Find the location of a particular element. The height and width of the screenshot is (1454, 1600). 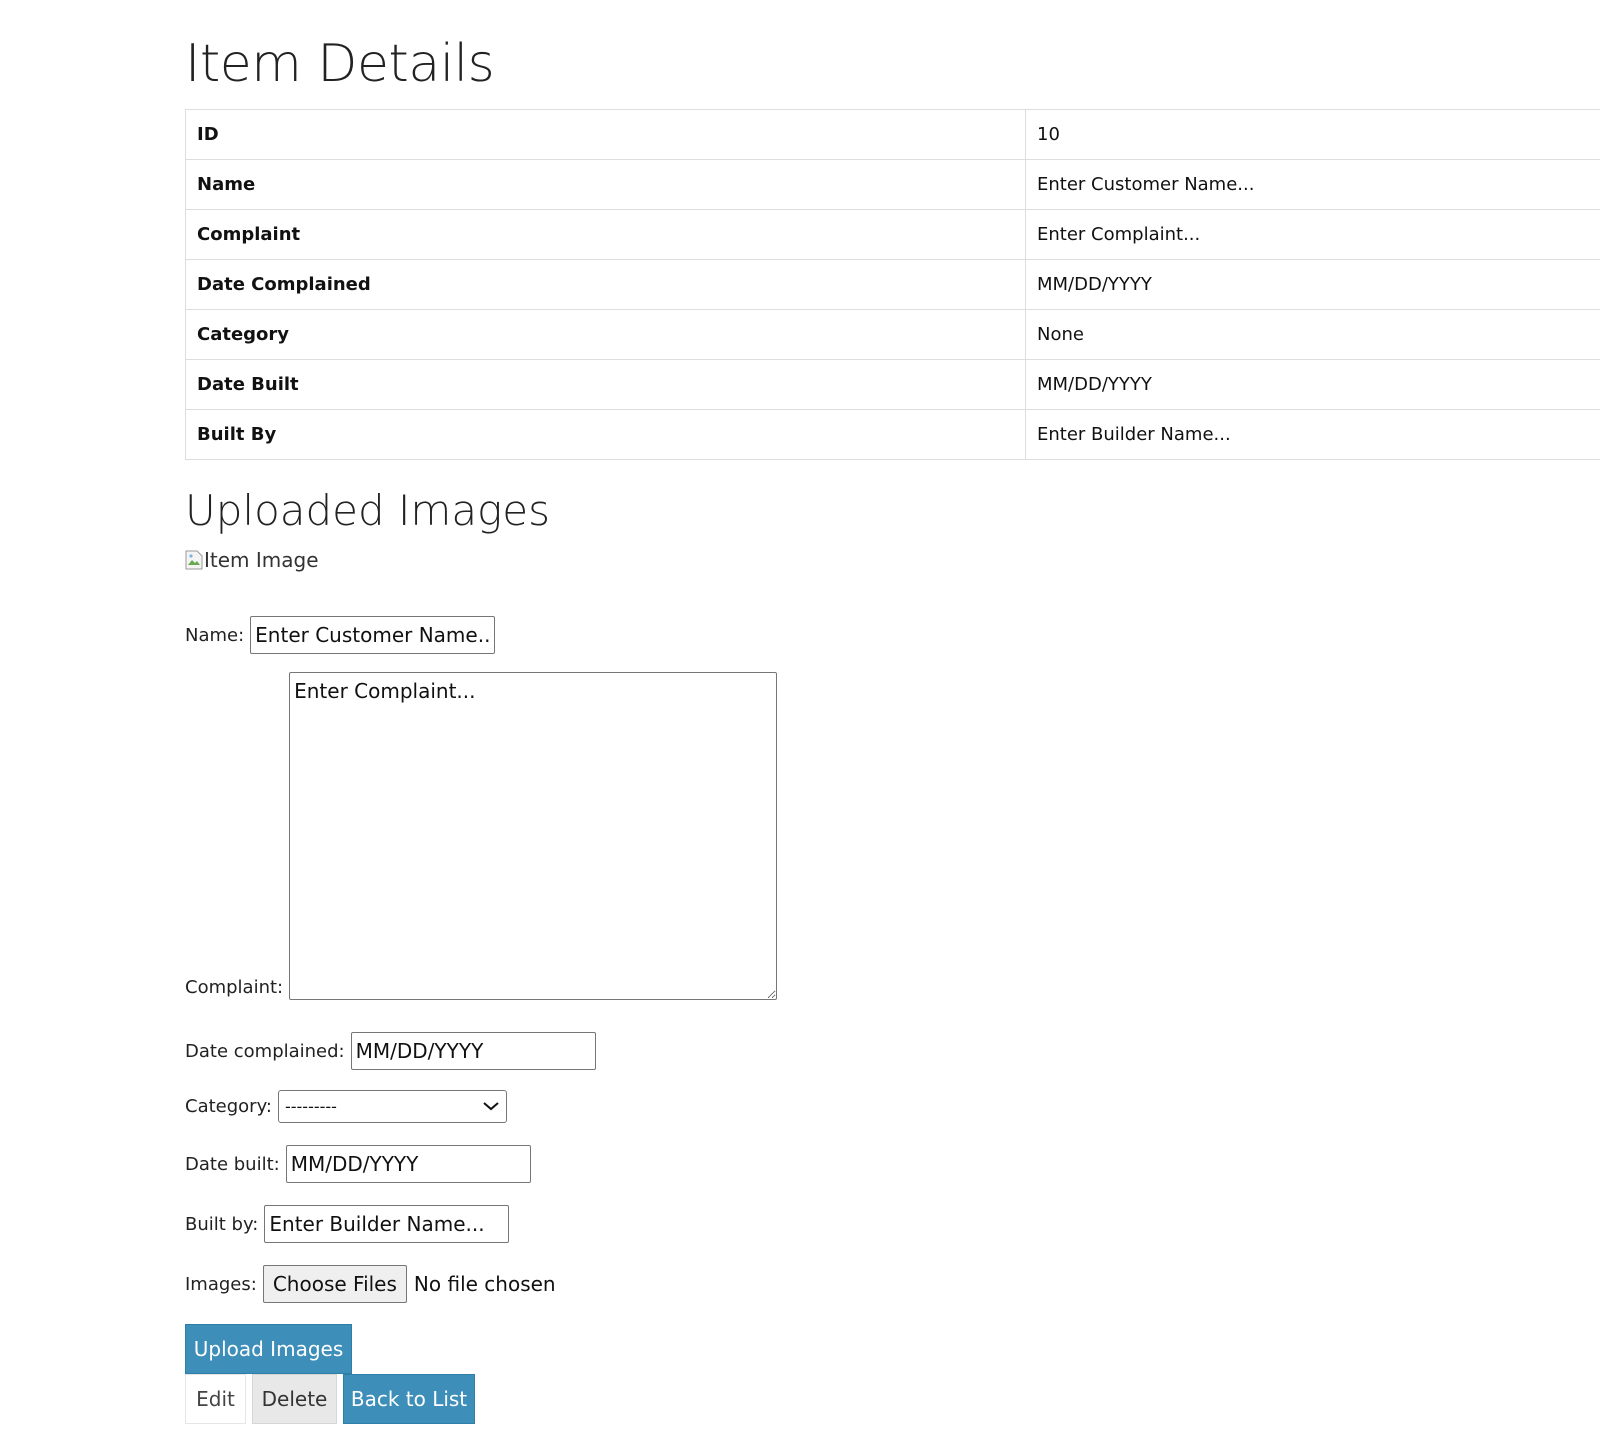

images-label: Images: is located at coordinates (221, 1284).